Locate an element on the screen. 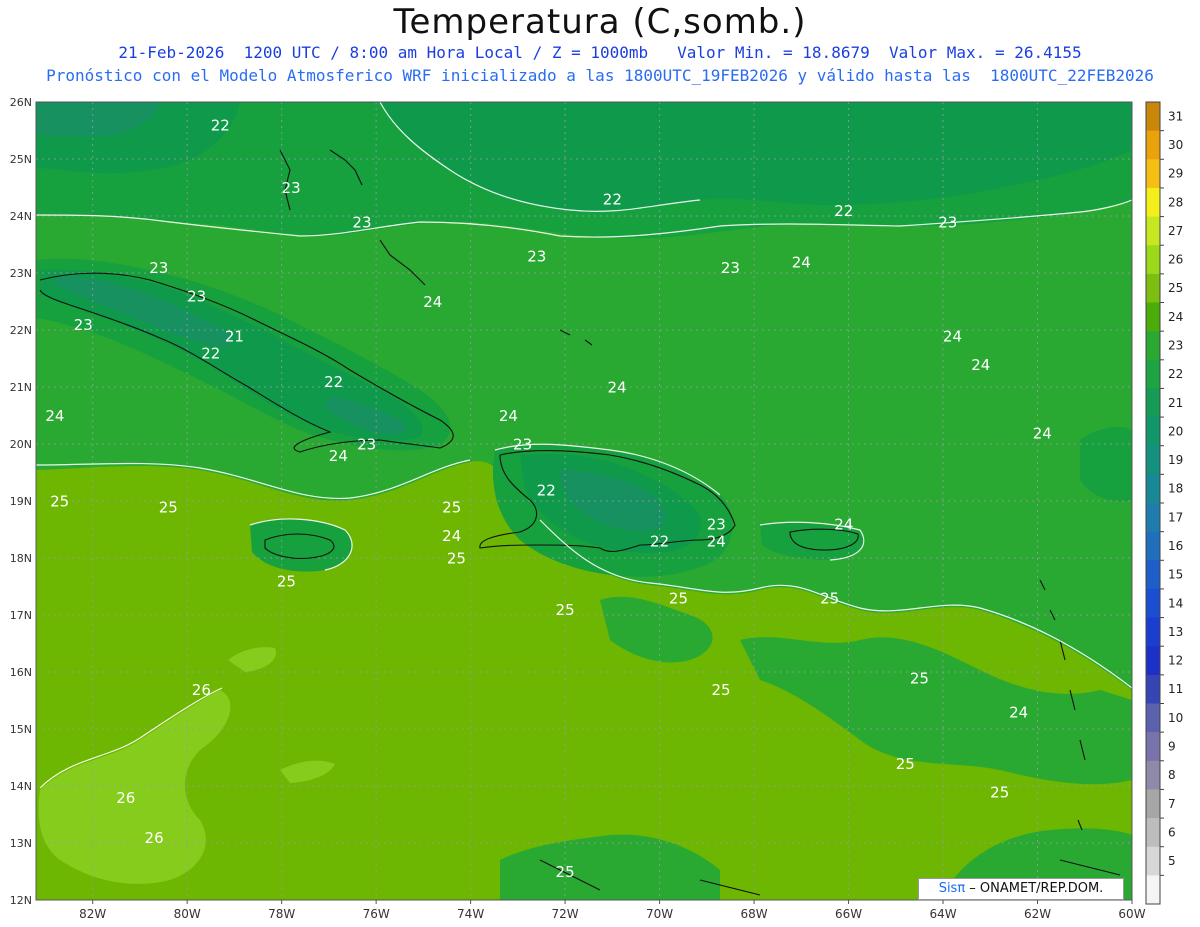 The image size is (1200, 927). lon-tick-label: 74W is located at coordinates (470, 914).